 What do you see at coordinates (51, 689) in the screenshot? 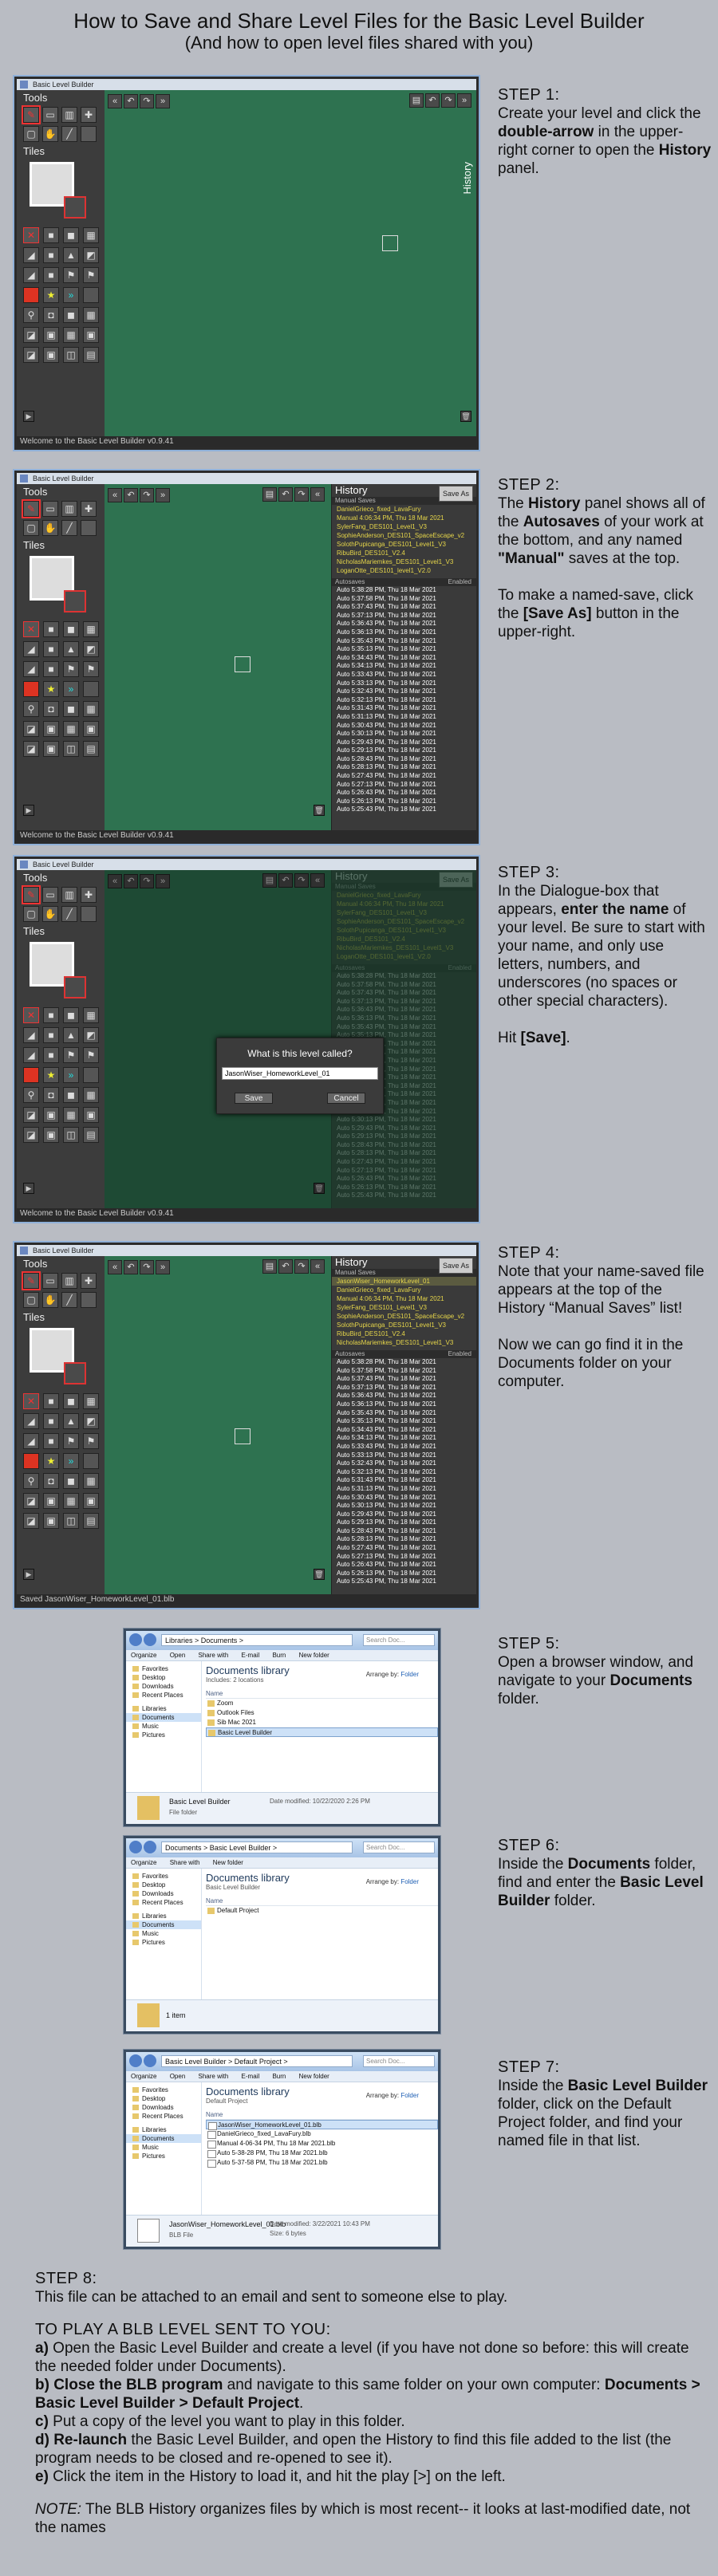
I see `tile-button: ★` at bounding box center [51, 689].